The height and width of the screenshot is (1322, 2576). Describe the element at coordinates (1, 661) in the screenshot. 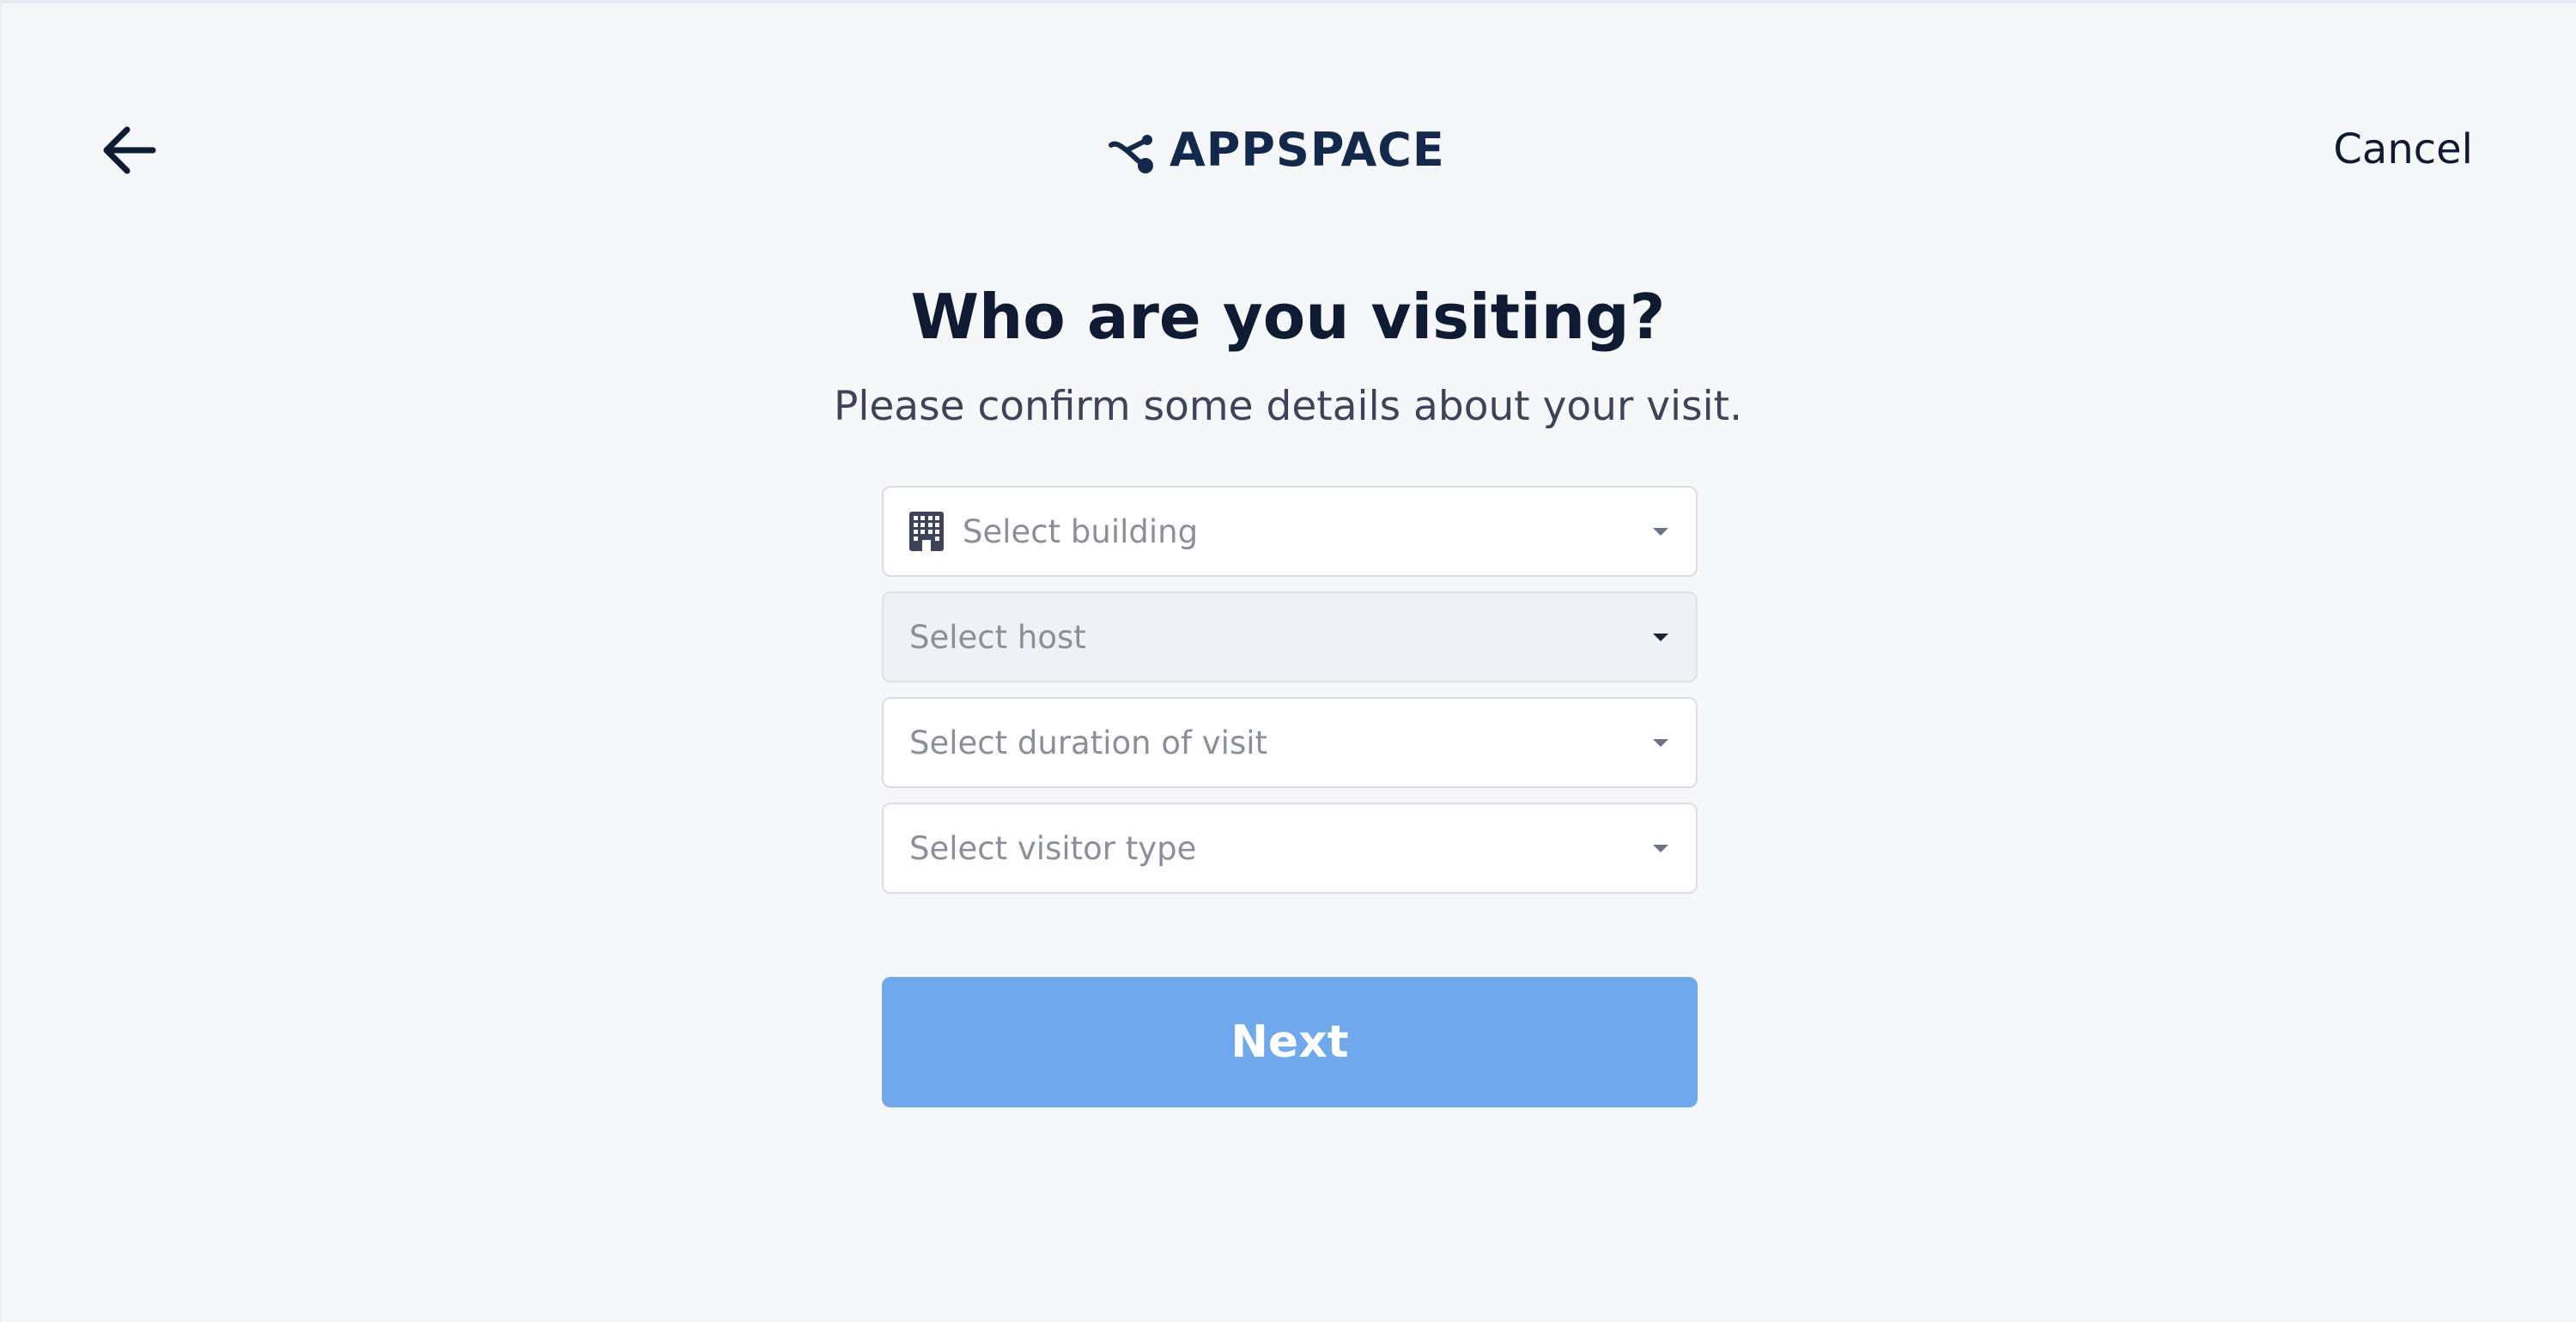

I see `left-border` at that location.